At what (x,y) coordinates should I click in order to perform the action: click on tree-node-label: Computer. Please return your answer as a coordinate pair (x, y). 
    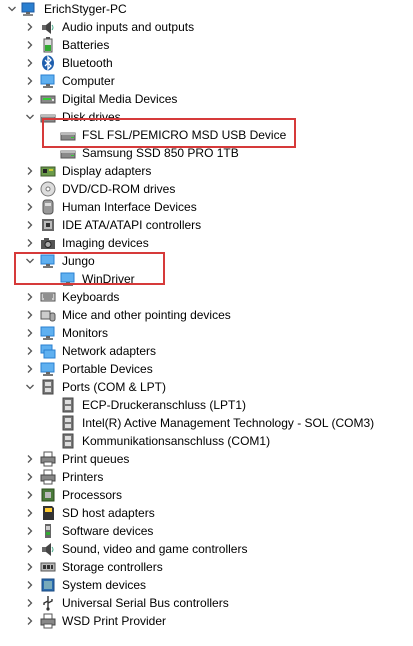
    Looking at the image, I should click on (88, 81).